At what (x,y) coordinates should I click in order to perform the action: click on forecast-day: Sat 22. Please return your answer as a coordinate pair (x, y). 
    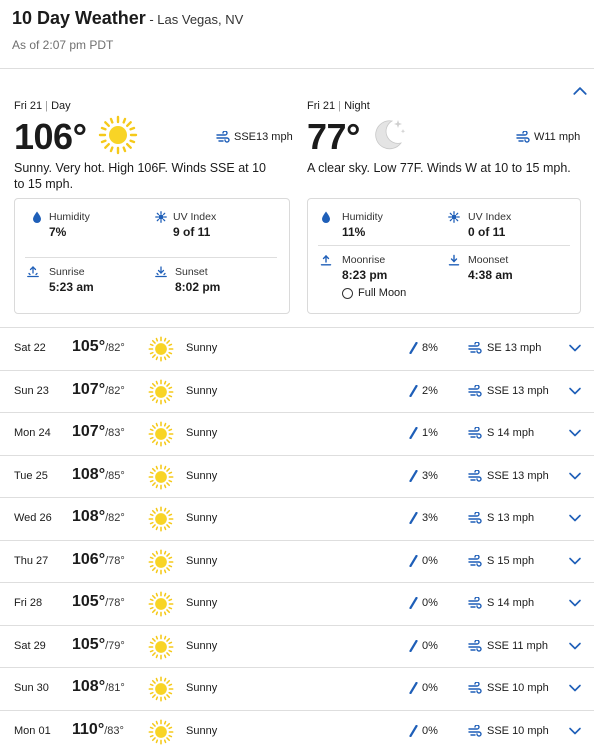
    Looking at the image, I should click on (30, 348).